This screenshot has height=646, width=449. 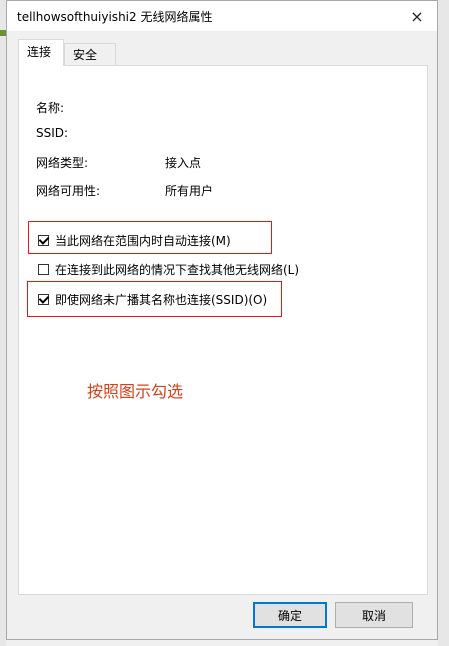 What do you see at coordinates (290, 615) in the screenshot?
I see `ok-button: 确定` at bounding box center [290, 615].